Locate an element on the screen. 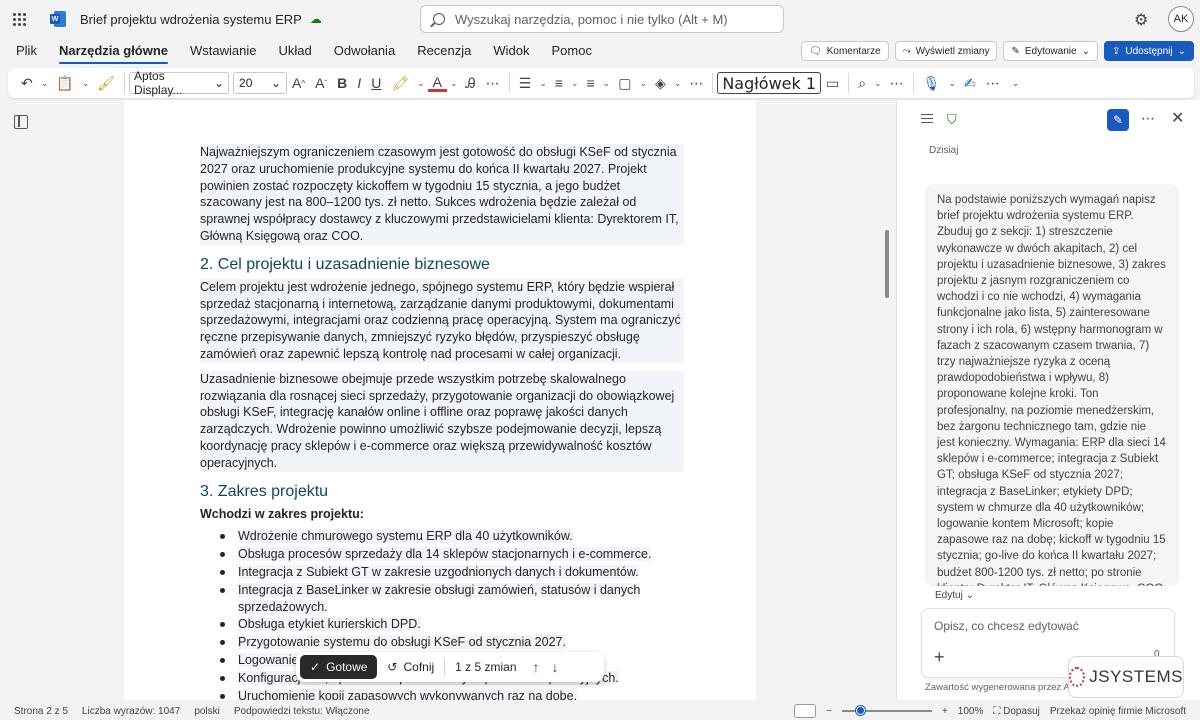  numbering-icon: ≡ is located at coordinates (559, 83).